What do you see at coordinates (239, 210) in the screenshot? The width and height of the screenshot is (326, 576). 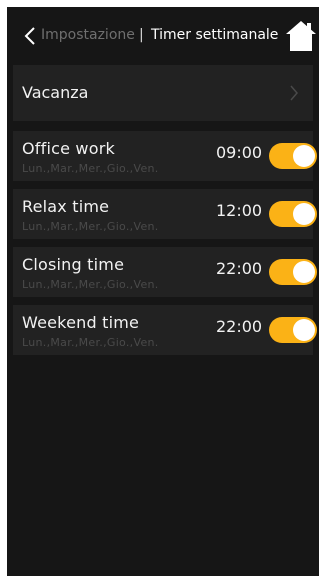 I see `timer-time: 12:00` at bounding box center [239, 210].